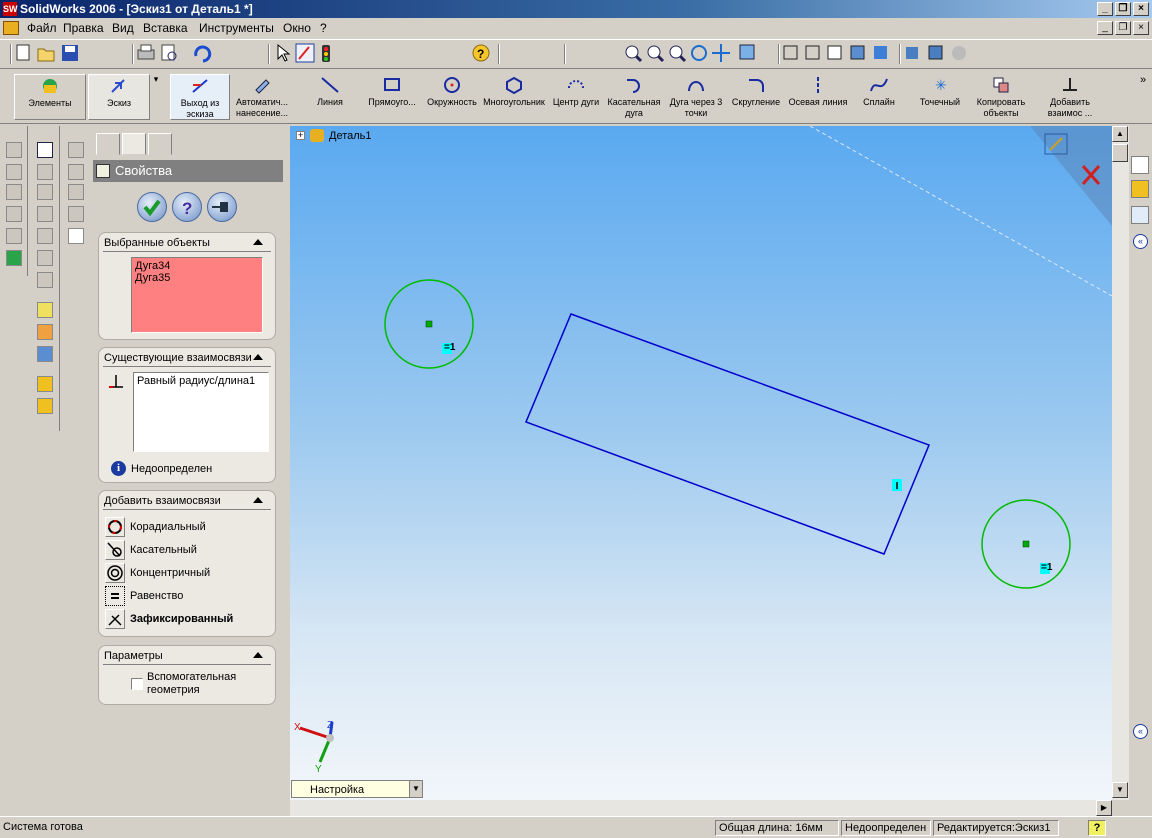 This screenshot has height=838, width=1152. What do you see at coordinates (1104, 808) in the screenshot?
I see `scroll-right-button: ▶` at bounding box center [1104, 808].